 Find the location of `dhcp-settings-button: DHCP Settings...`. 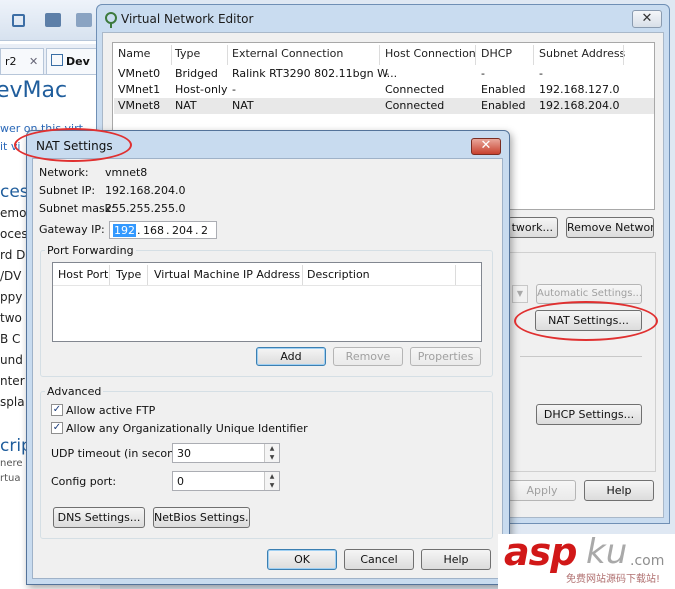

dhcp-settings-button: DHCP Settings... is located at coordinates (589, 414).